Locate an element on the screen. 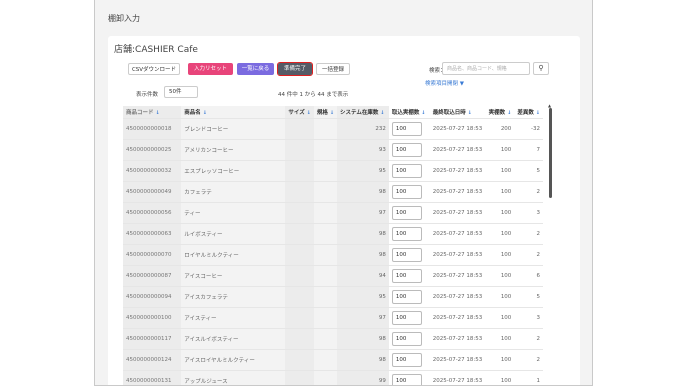  cell-name: ロイヤルミルクティー is located at coordinates (233, 255).